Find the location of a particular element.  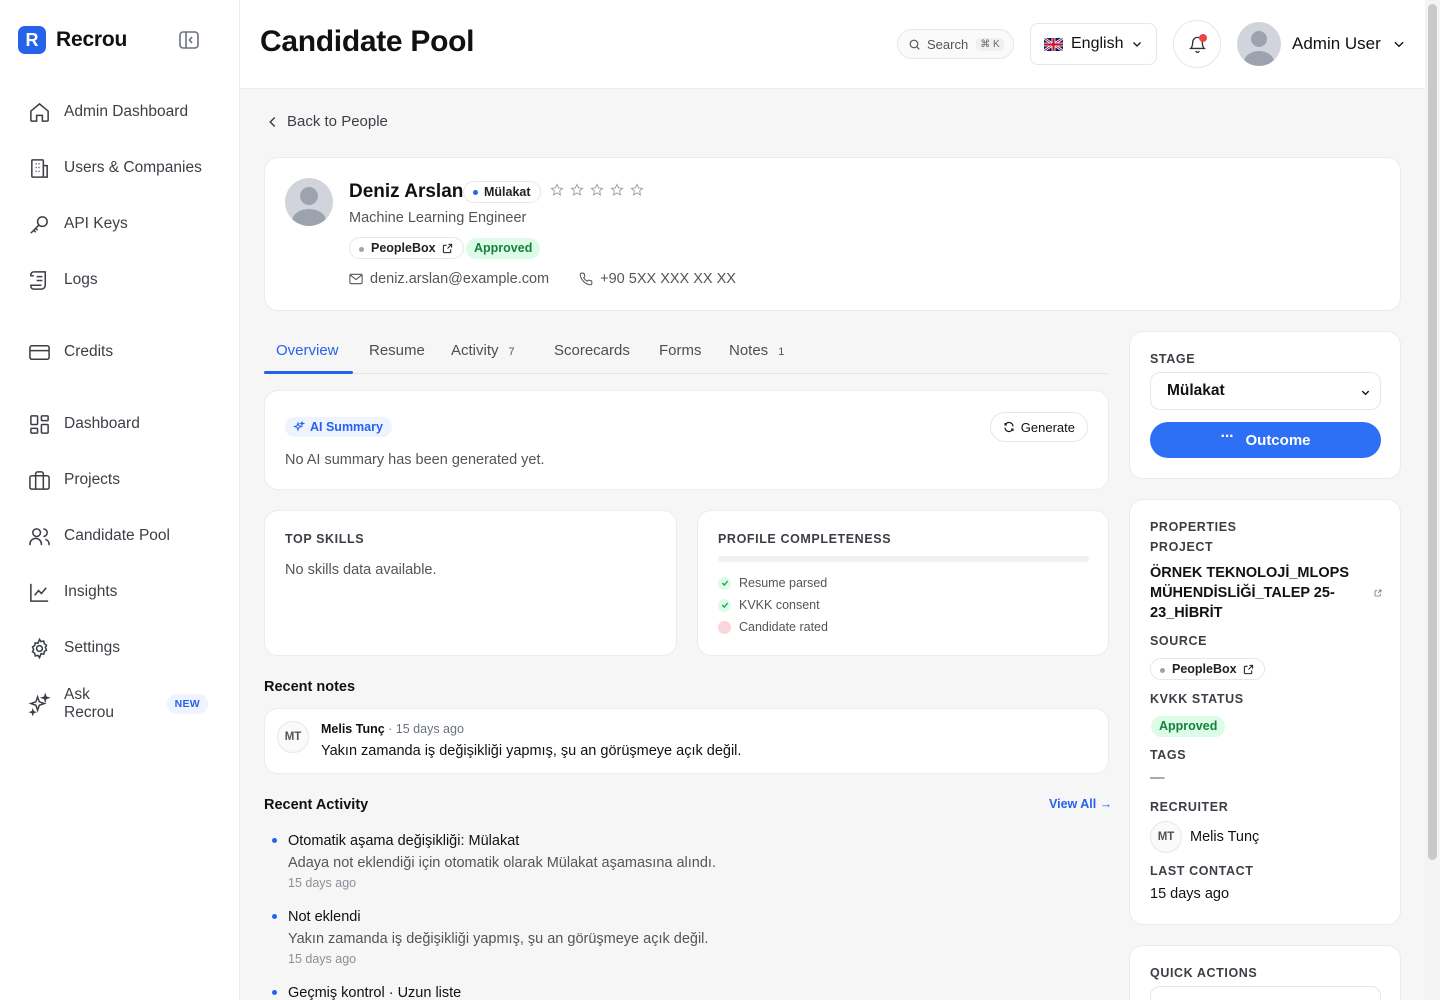

home-icon is located at coordinates (39, 112).